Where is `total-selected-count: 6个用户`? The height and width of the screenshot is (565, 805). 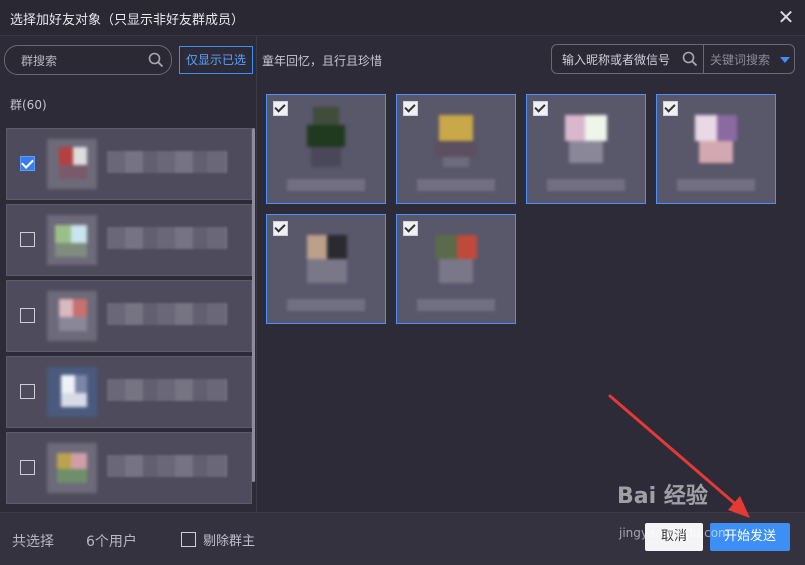
total-selected-count: 6个用户 is located at coordinates (111, 542).